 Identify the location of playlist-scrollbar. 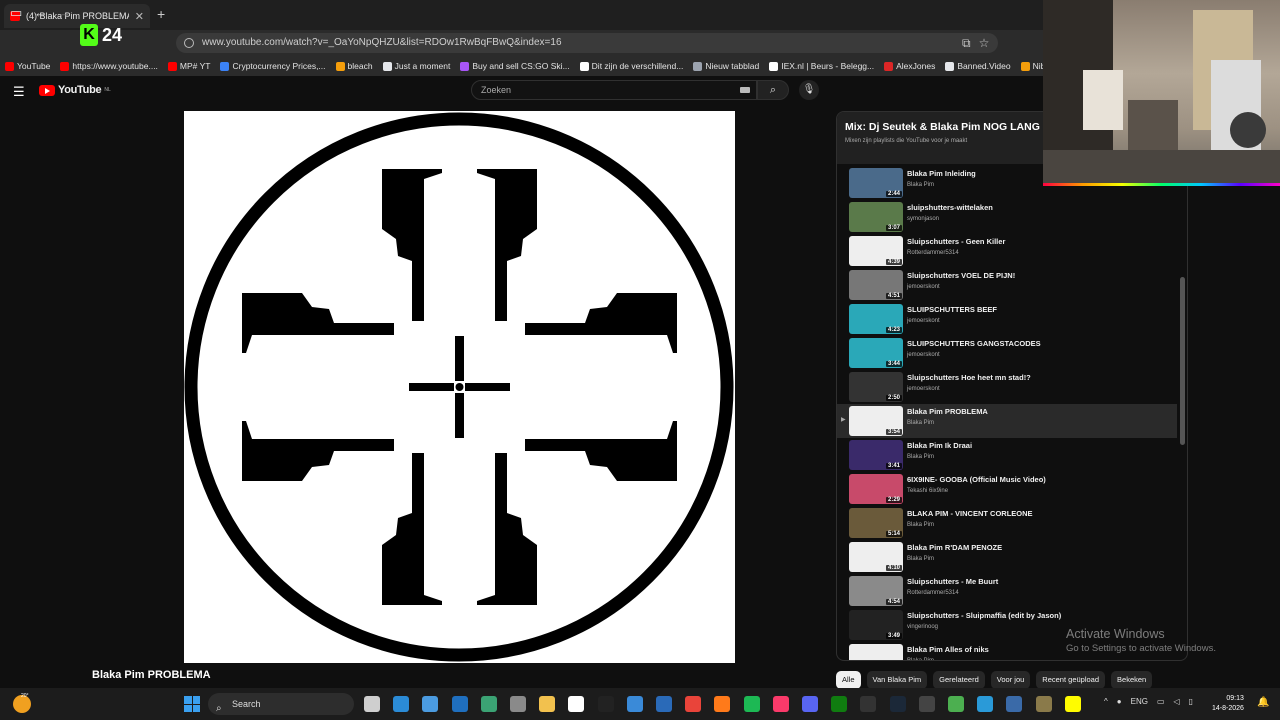
(1182, 361).